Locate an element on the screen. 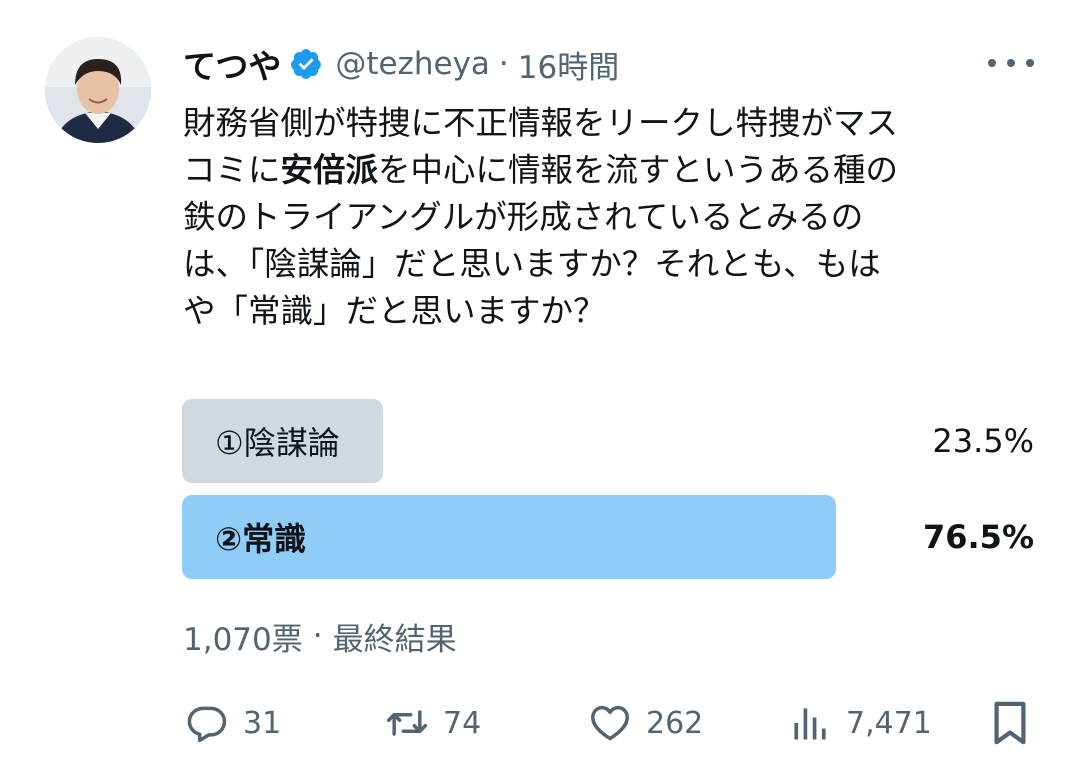  tweet-actions: 31 74 262 7,471 is located at coordinates (539, 723).